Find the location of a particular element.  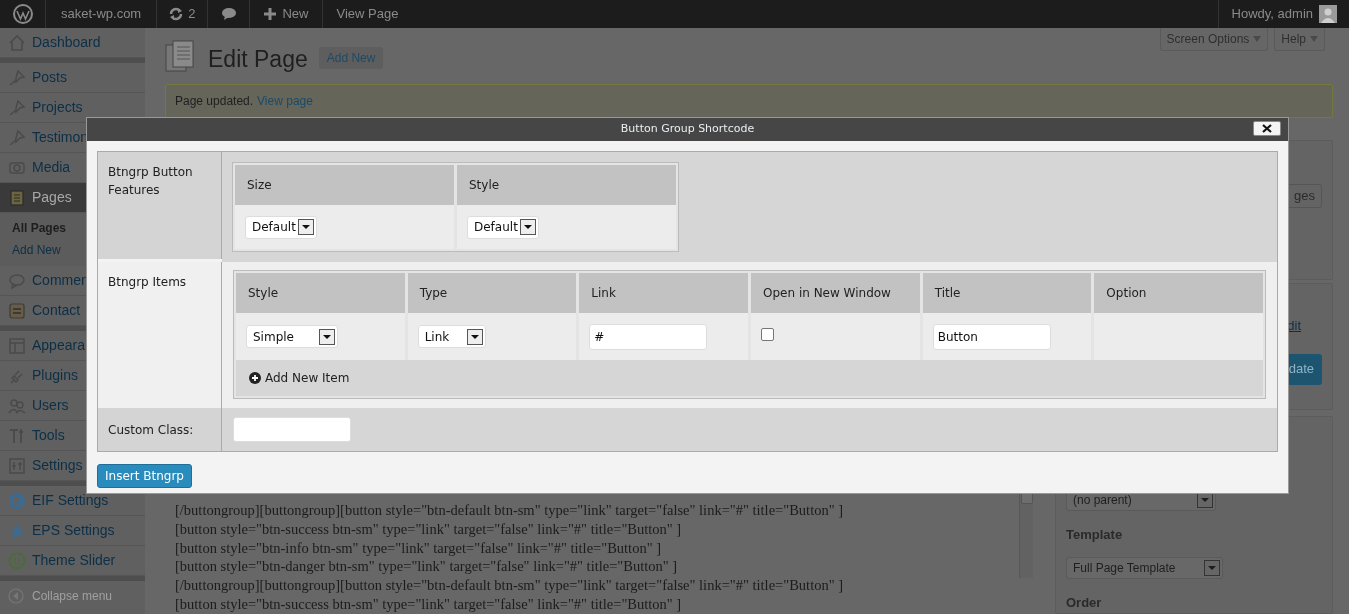

notice-text: Page updated. is located at coordinates (214, 101).